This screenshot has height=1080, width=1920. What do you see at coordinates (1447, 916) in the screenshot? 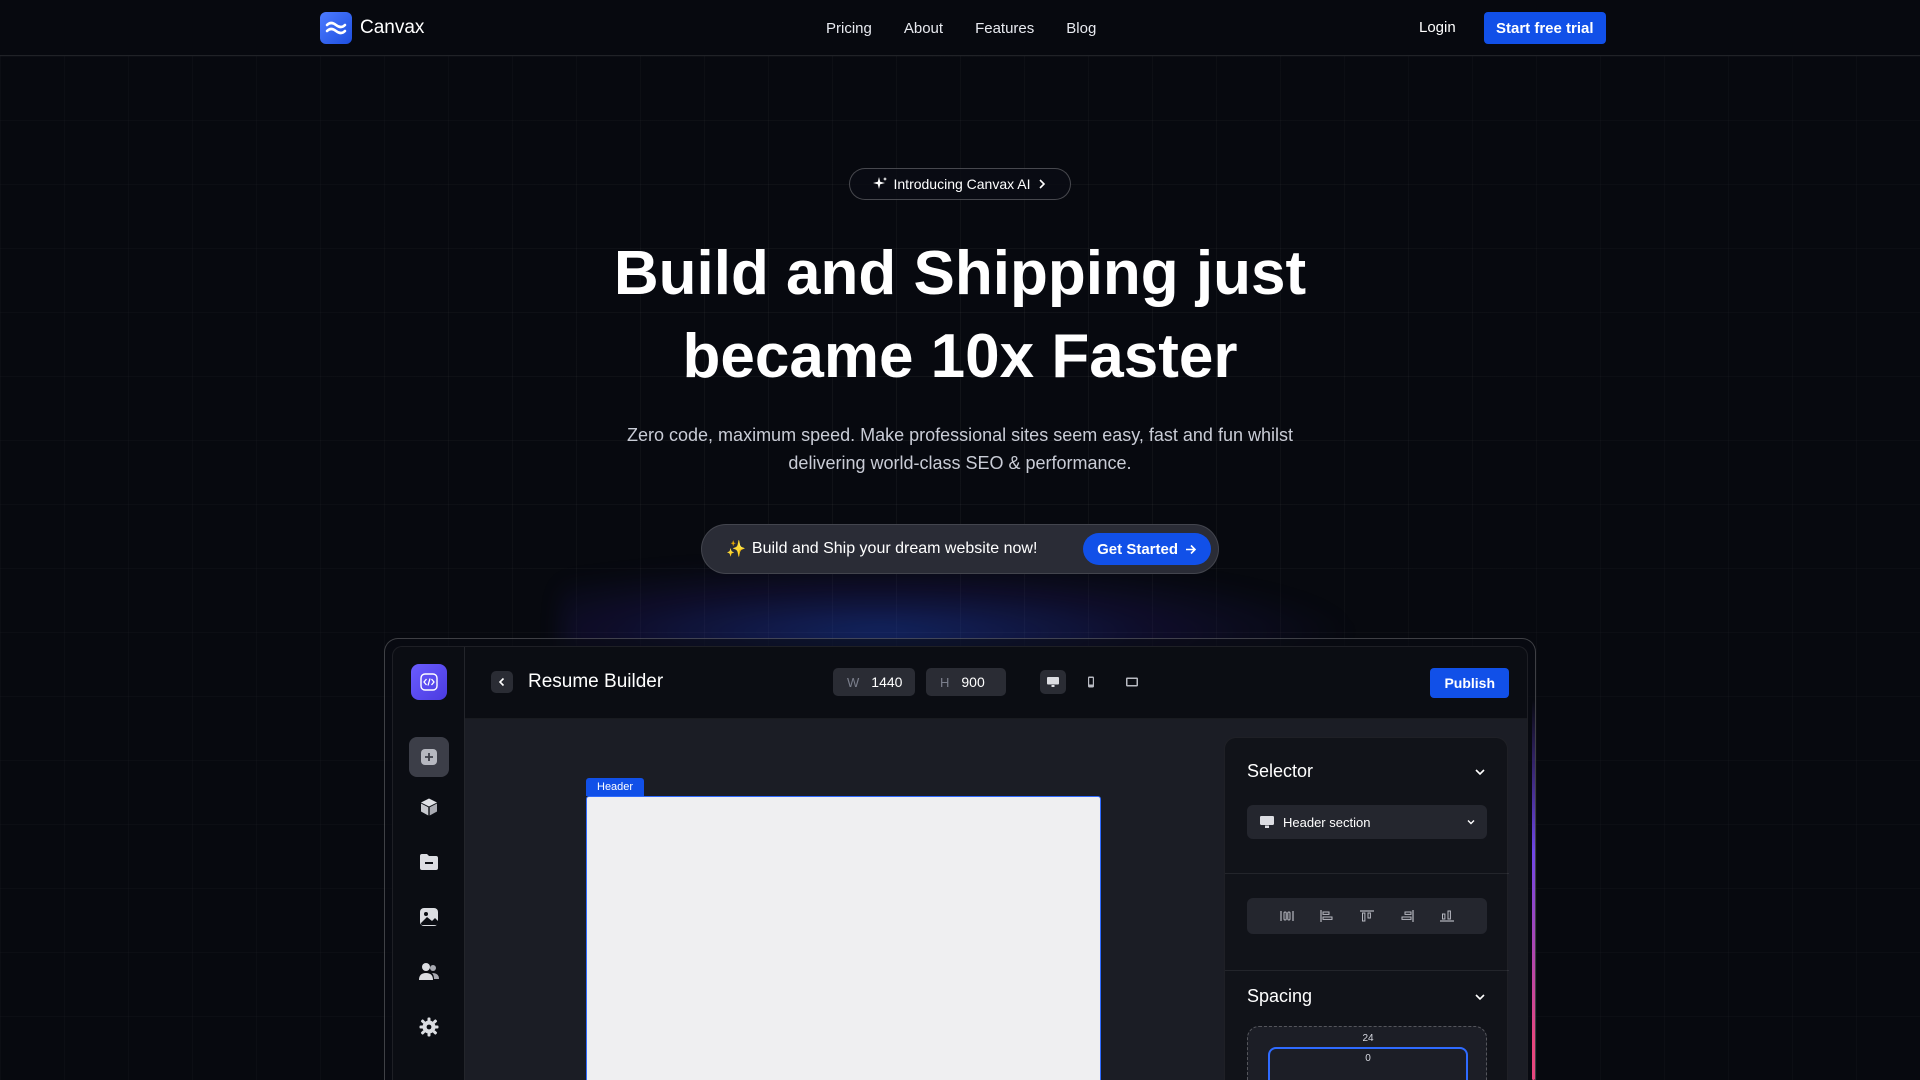
I see `align-bottom-icon` at bounding box center [1447, 916].